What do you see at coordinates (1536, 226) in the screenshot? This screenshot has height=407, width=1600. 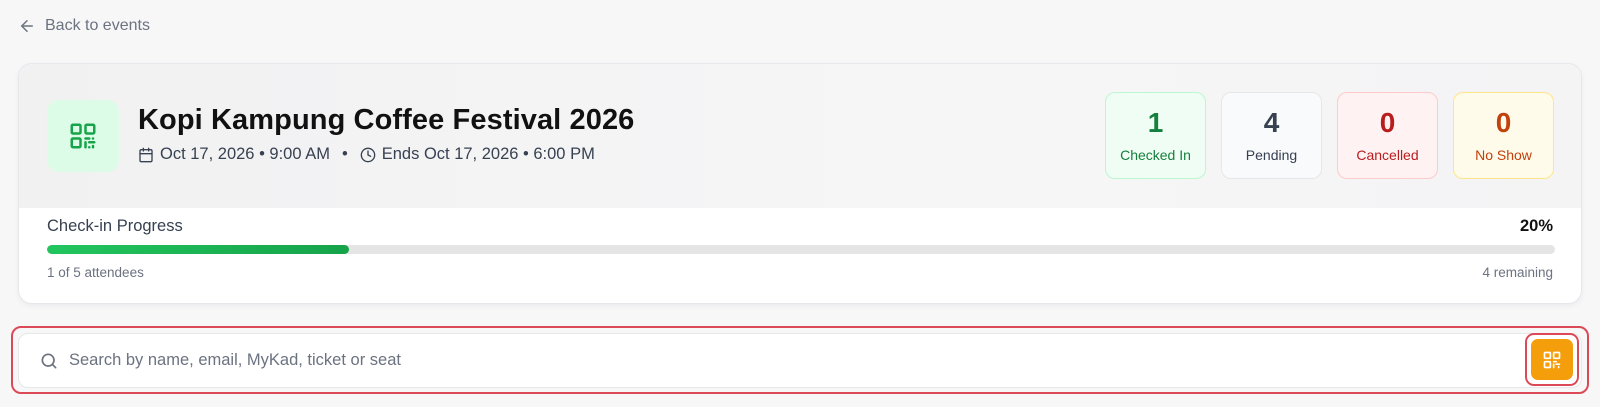 I see `progress-percent: 20%` at bounding box center [1536, 226].